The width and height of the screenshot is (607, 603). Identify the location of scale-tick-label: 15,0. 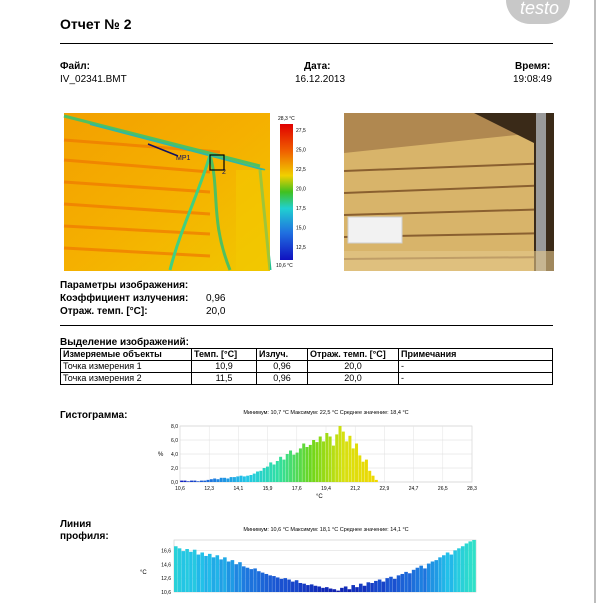
(301, 229).